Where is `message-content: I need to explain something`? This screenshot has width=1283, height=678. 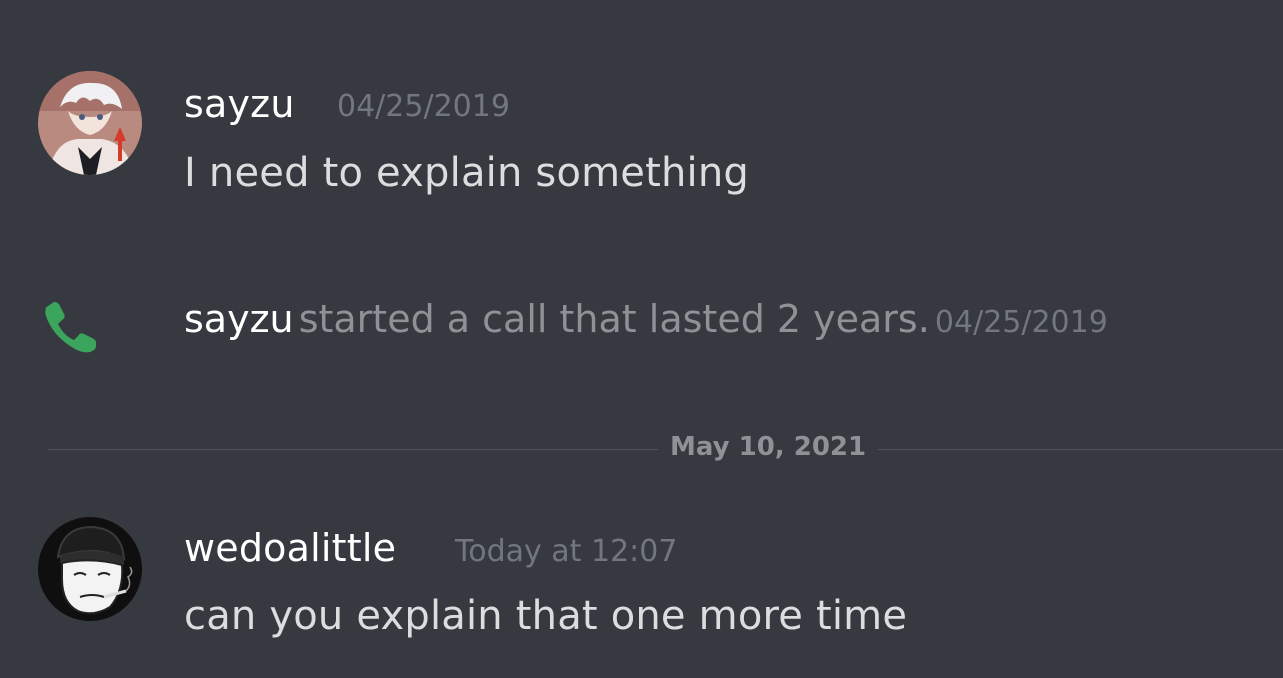 message-content: I need to explain something is located at coordinates (467, 173).